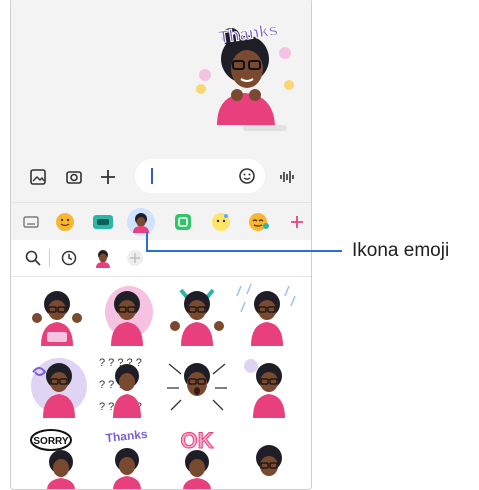 The image size is (479, 490). I want to click on message-input-bar, so click(161, 177).